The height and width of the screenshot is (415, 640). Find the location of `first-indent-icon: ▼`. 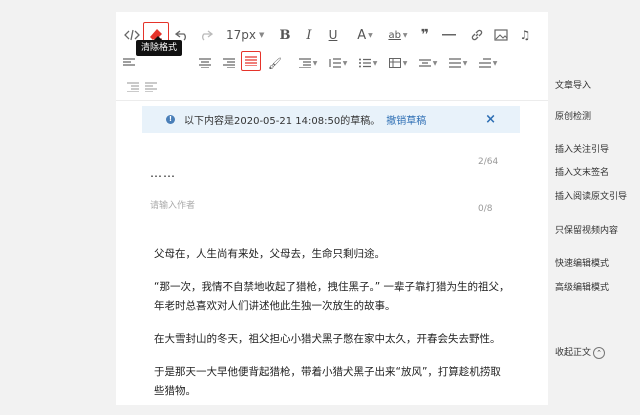

first-indent-icon: ▼ is located at coordinates (488, 63).